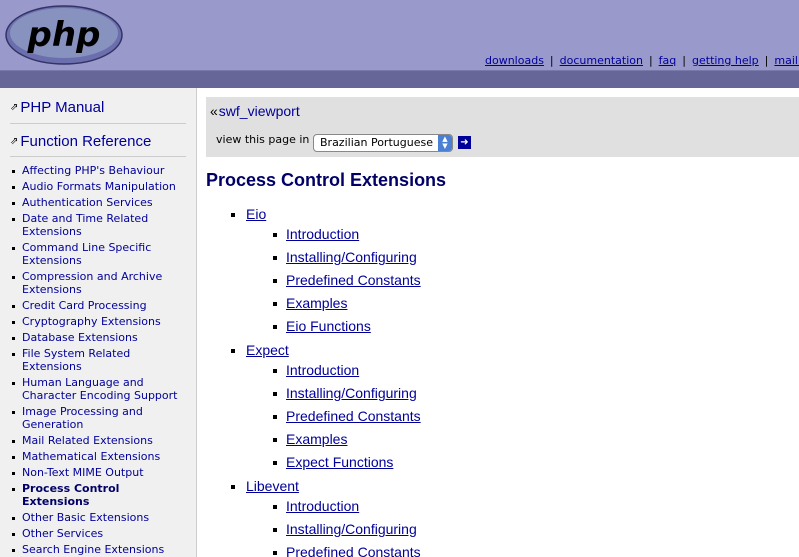 Image resolution: width=799 pixels, height=557 pixels. I want to click on sidebar-item: Authentication Services, so click(100, 202).